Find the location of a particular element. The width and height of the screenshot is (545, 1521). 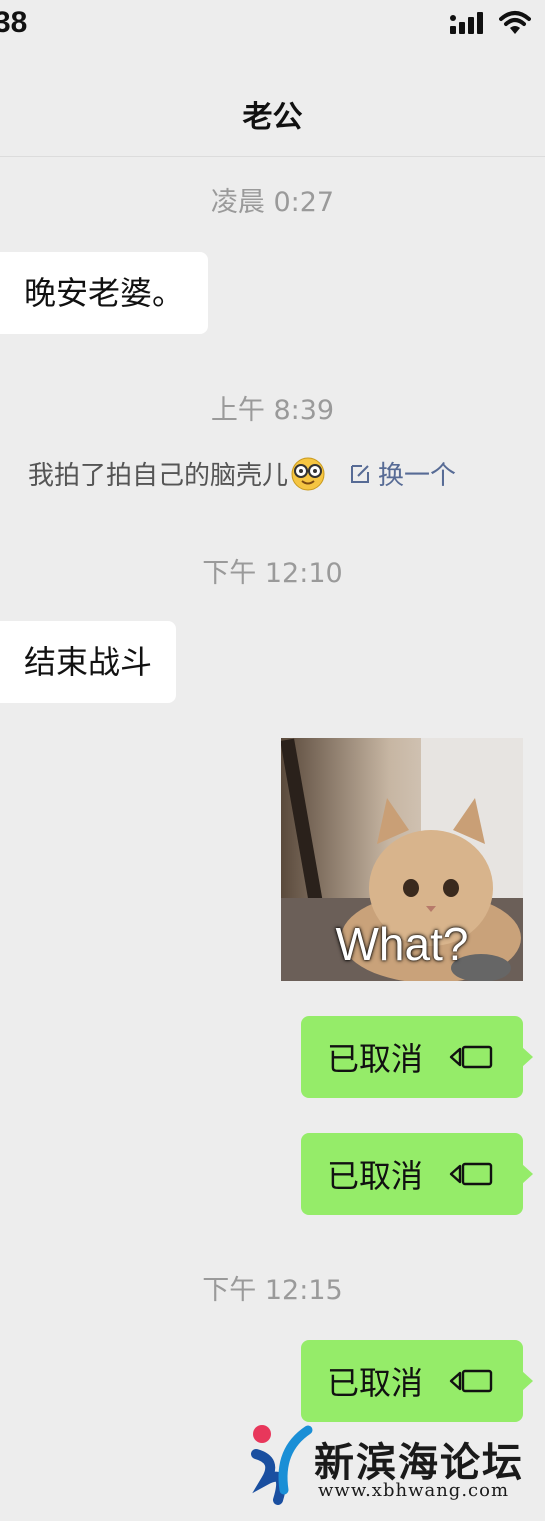

incoming-message: 晚安老婆。 is located at coordinates (104, 293).